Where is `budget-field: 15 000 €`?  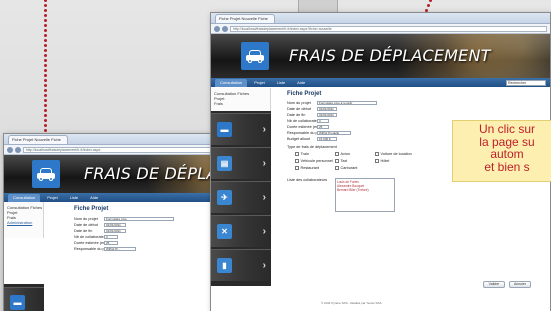 budget-field: 15 000 € is located at coordinates (327, 139).